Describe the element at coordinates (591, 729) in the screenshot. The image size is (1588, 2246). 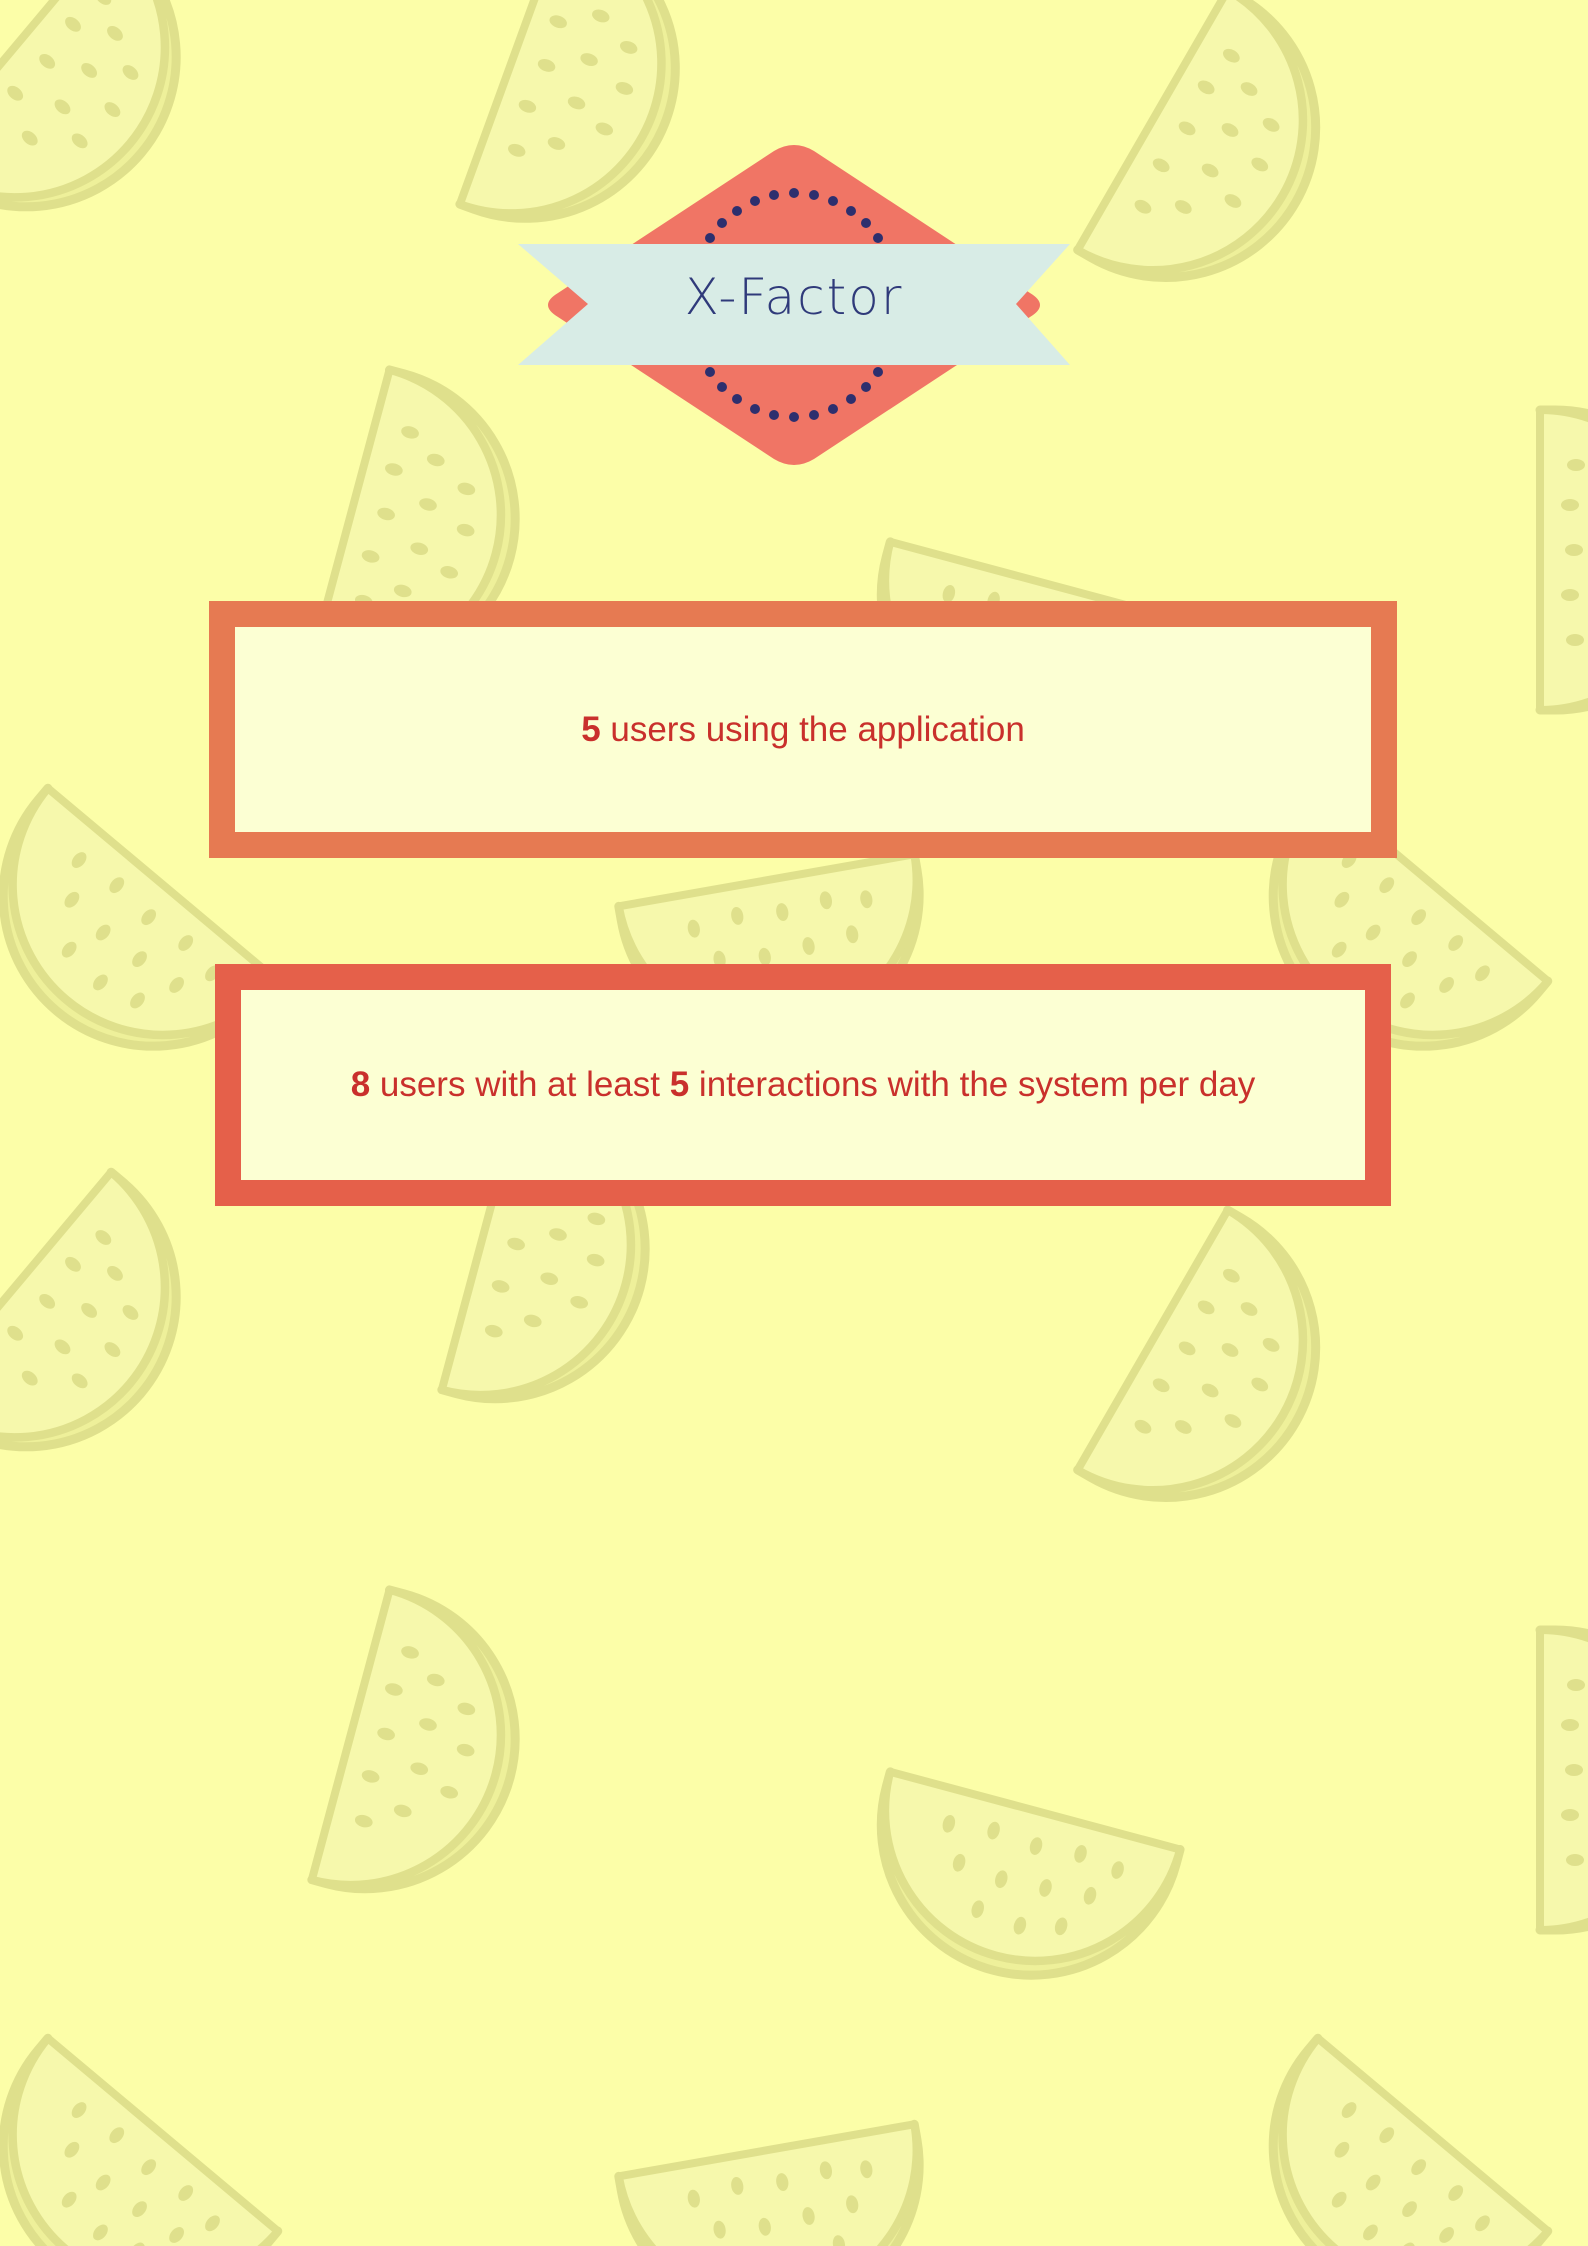
I see `stat-number: 5` at that location.